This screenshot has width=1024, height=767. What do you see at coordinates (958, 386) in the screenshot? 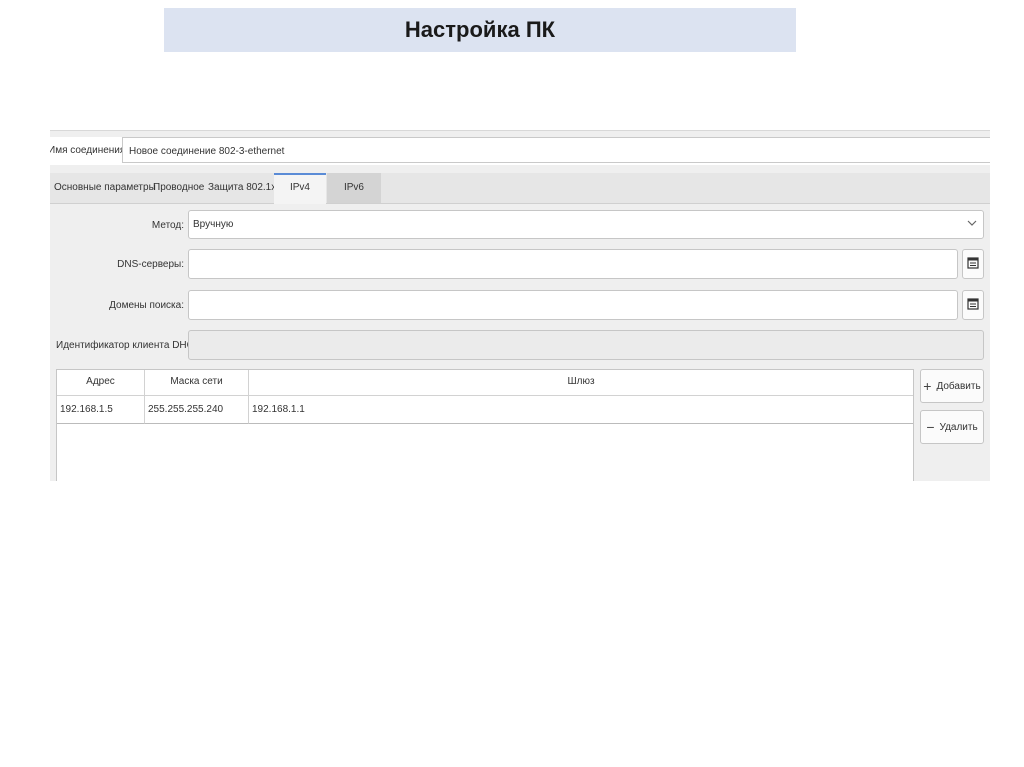
I see `add-address-label: Добавить` at bounding box center [958, 386].